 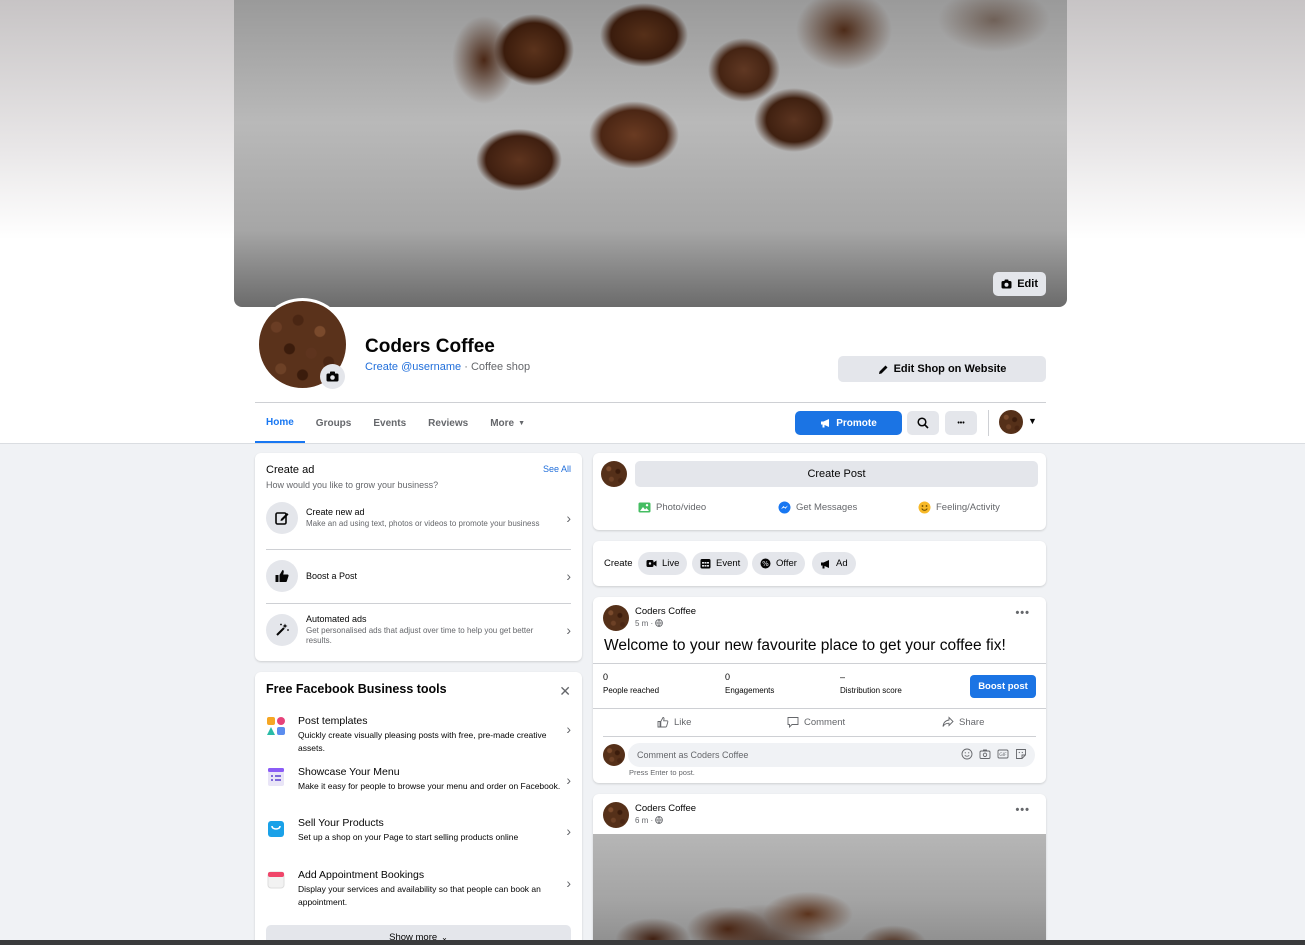 I want to click on post-timestamp: 6 m ·, so click(x=649, y=820).